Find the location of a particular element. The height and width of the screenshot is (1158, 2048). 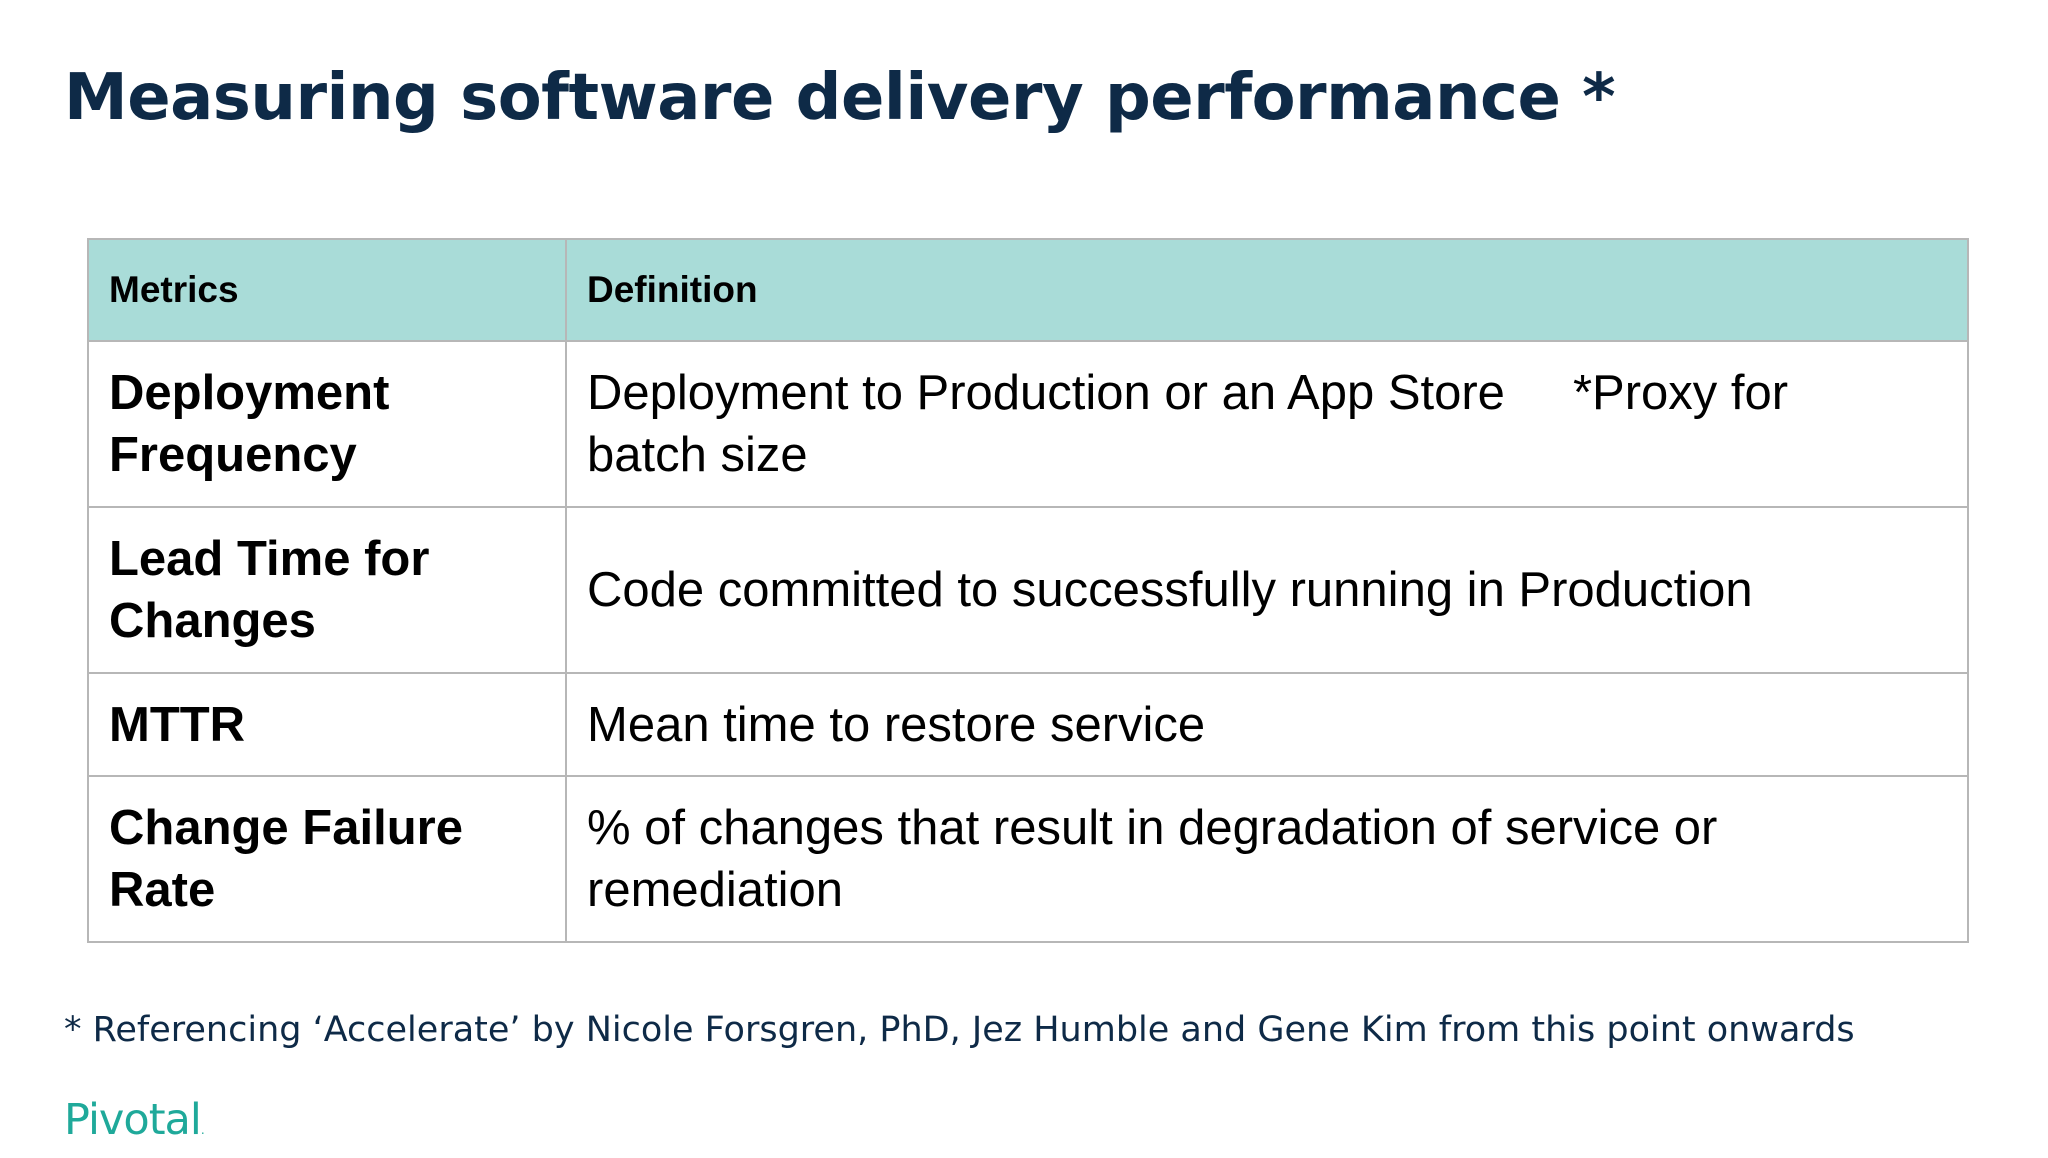

table-header-row: Metrics Definition is located at coordinates (1028, 290).